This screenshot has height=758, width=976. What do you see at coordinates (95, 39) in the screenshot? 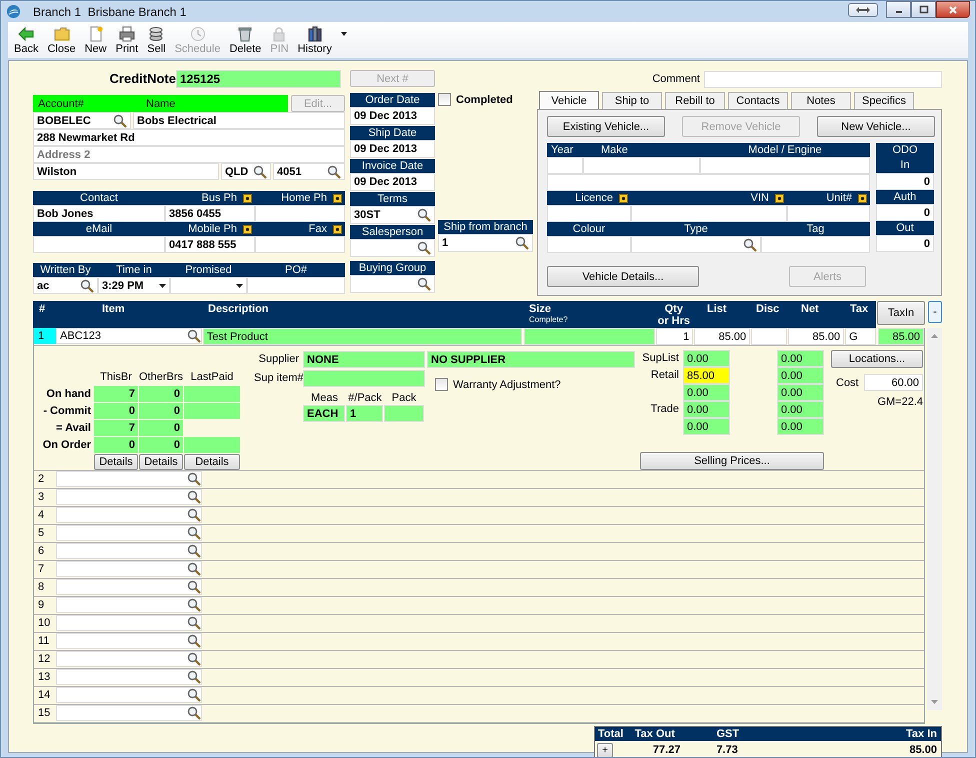
I see `toolbar-button: New` at bounding box center [95, 39].